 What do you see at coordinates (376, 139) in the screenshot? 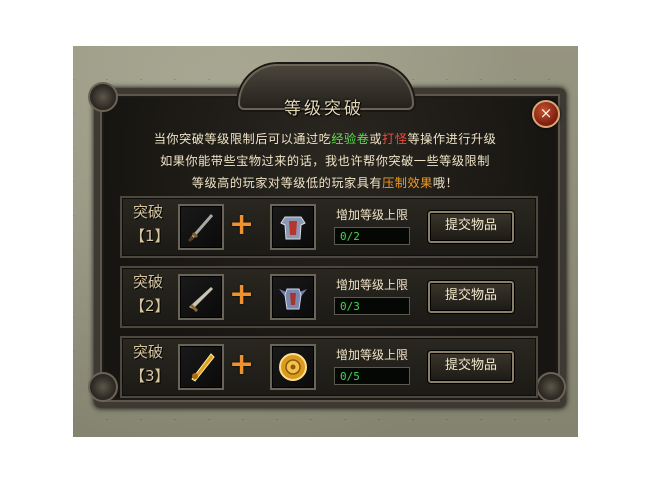
I see `intro-text-segment: 或` at bounding box center [376, 139].